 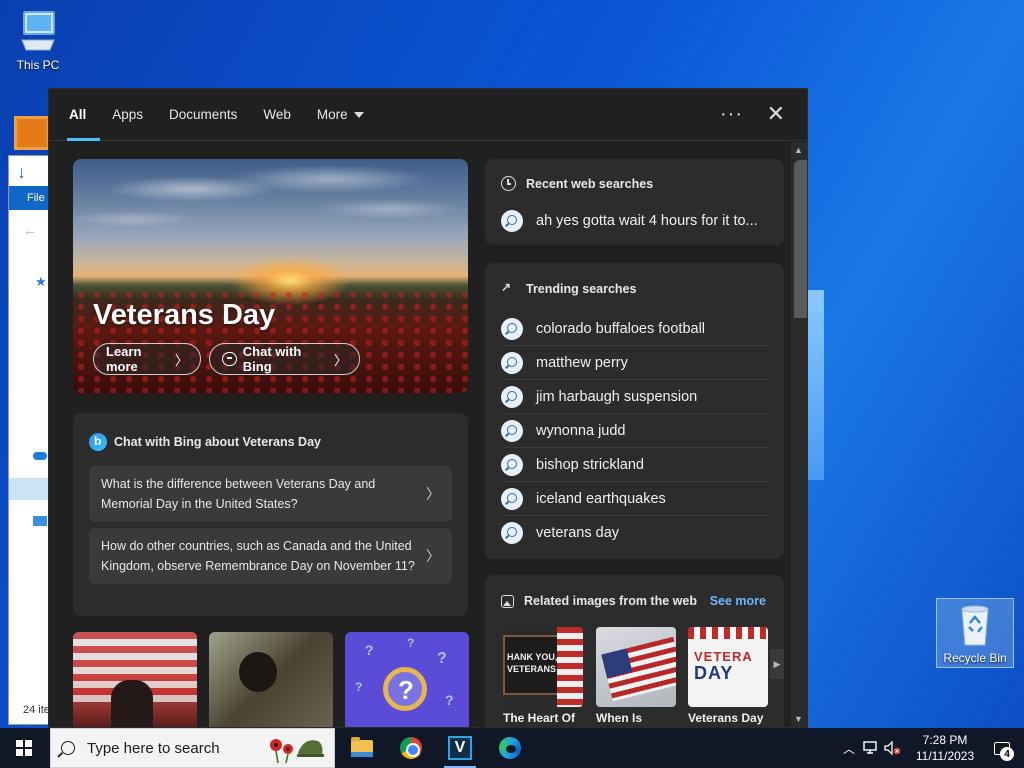 I want to click on clock-date: 11/11/2023, so click(x=945, y=756).